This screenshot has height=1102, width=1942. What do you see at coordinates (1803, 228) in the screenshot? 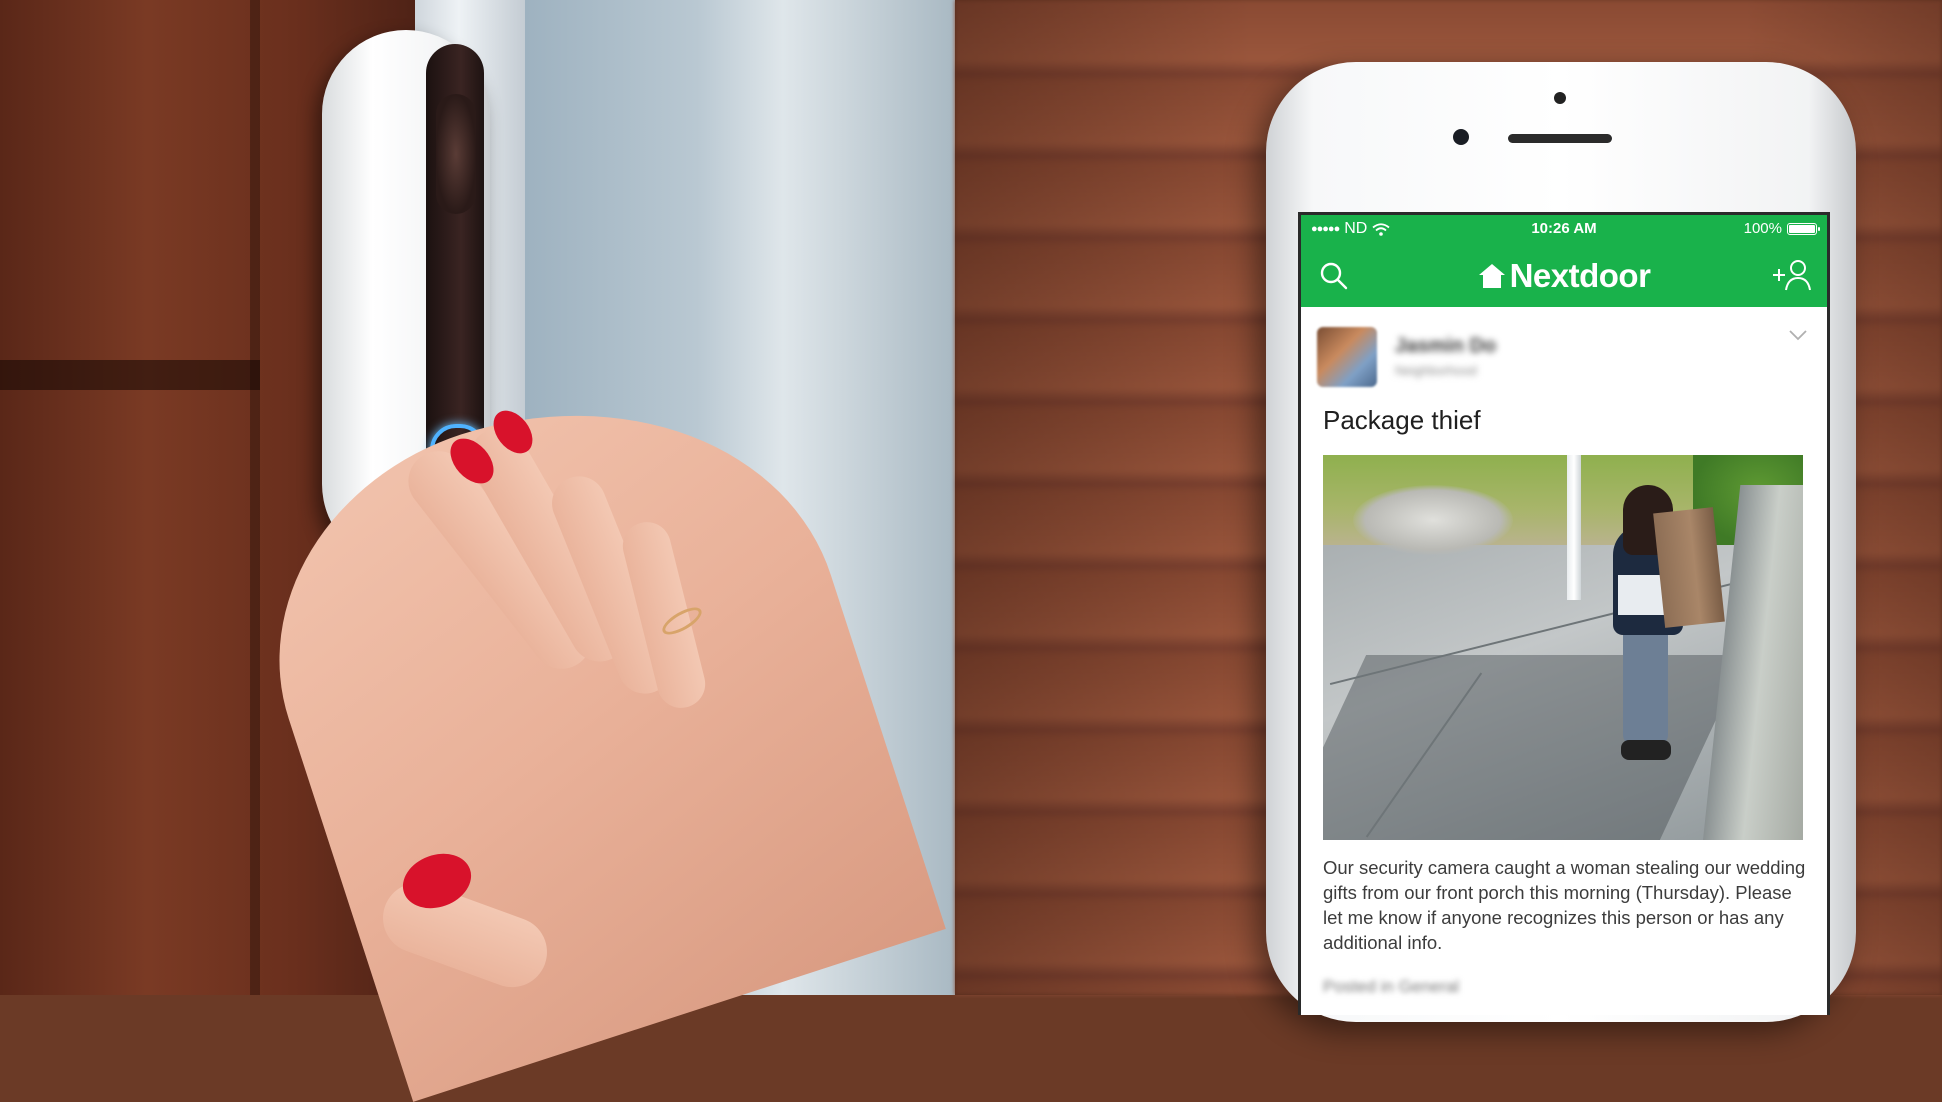
I see `battery-icon` at bounding box center [1803, 228].